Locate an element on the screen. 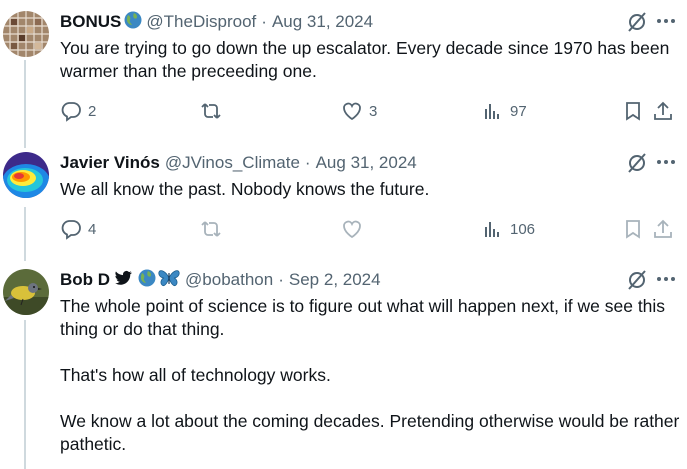  handle: @bobathon is located at coordinates (229, 280).